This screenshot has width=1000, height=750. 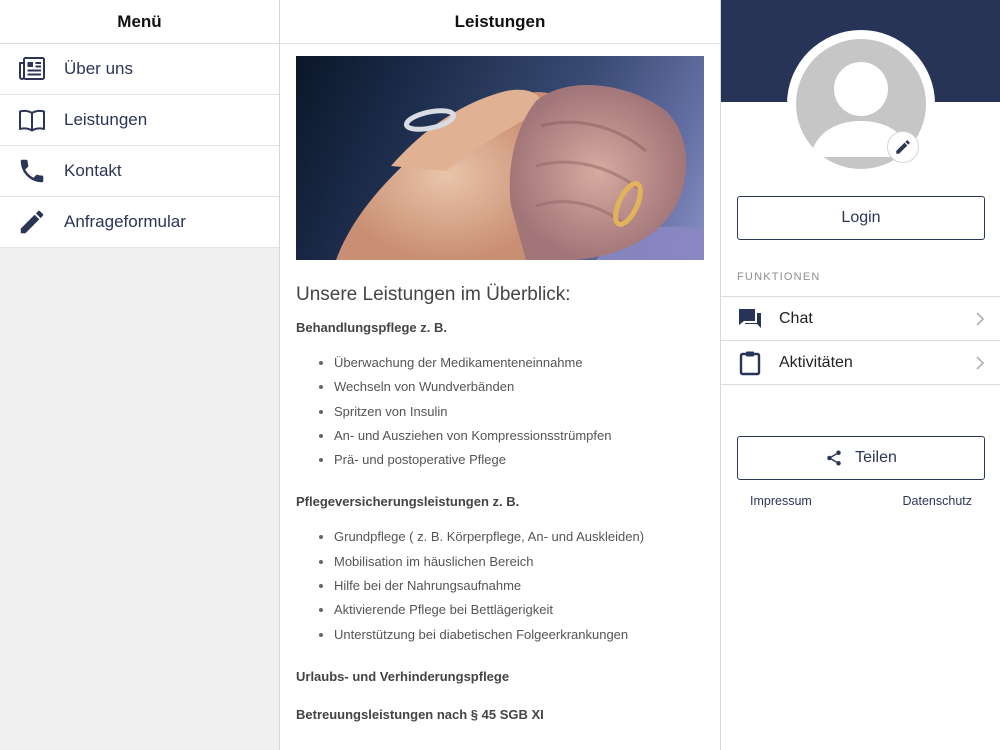 I want to click on list-item: Aktivierende Pflege bei Bettlägerigkeit, so click(x=519, y=610).